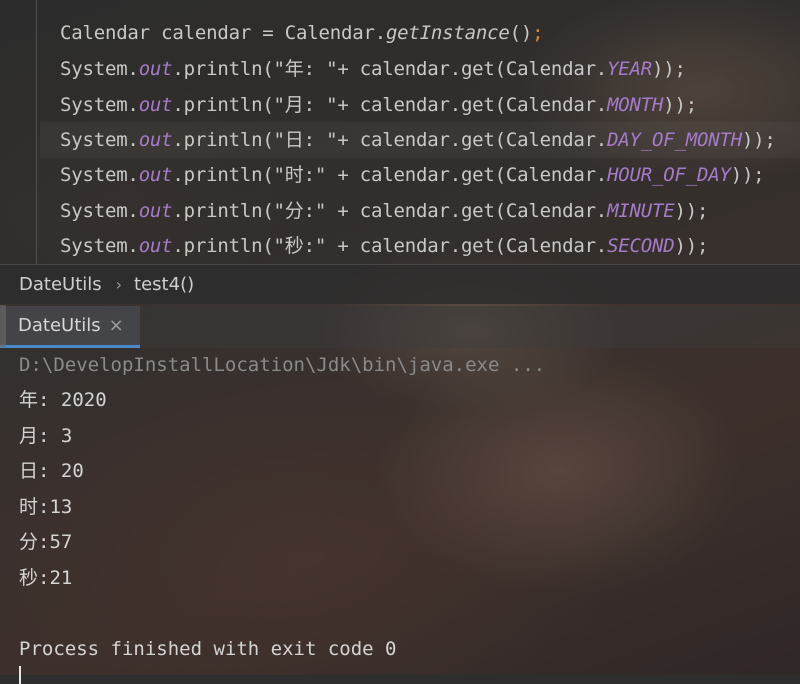 The width and height of the screenshot is (800, 684). Describe the element at coordinates (46, 436) in the screenshot. I see `console-output-line: 月: 3` at that location.